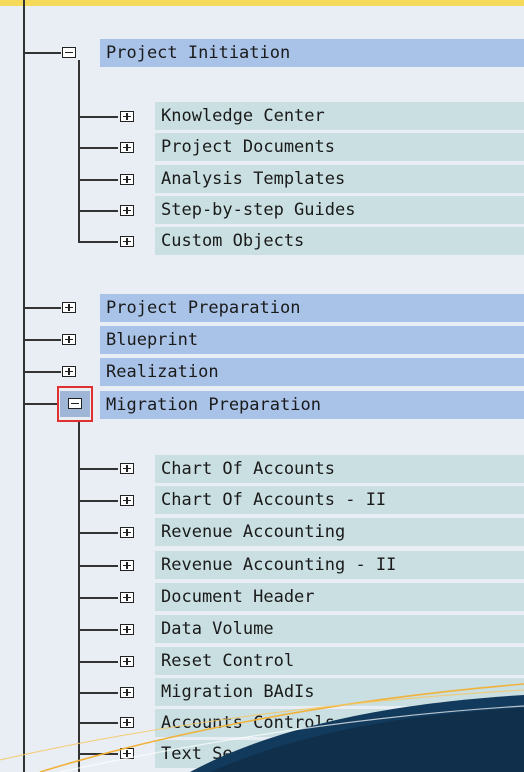  I want to click on tree-node-label: Project Initiation, so click(198, 53).